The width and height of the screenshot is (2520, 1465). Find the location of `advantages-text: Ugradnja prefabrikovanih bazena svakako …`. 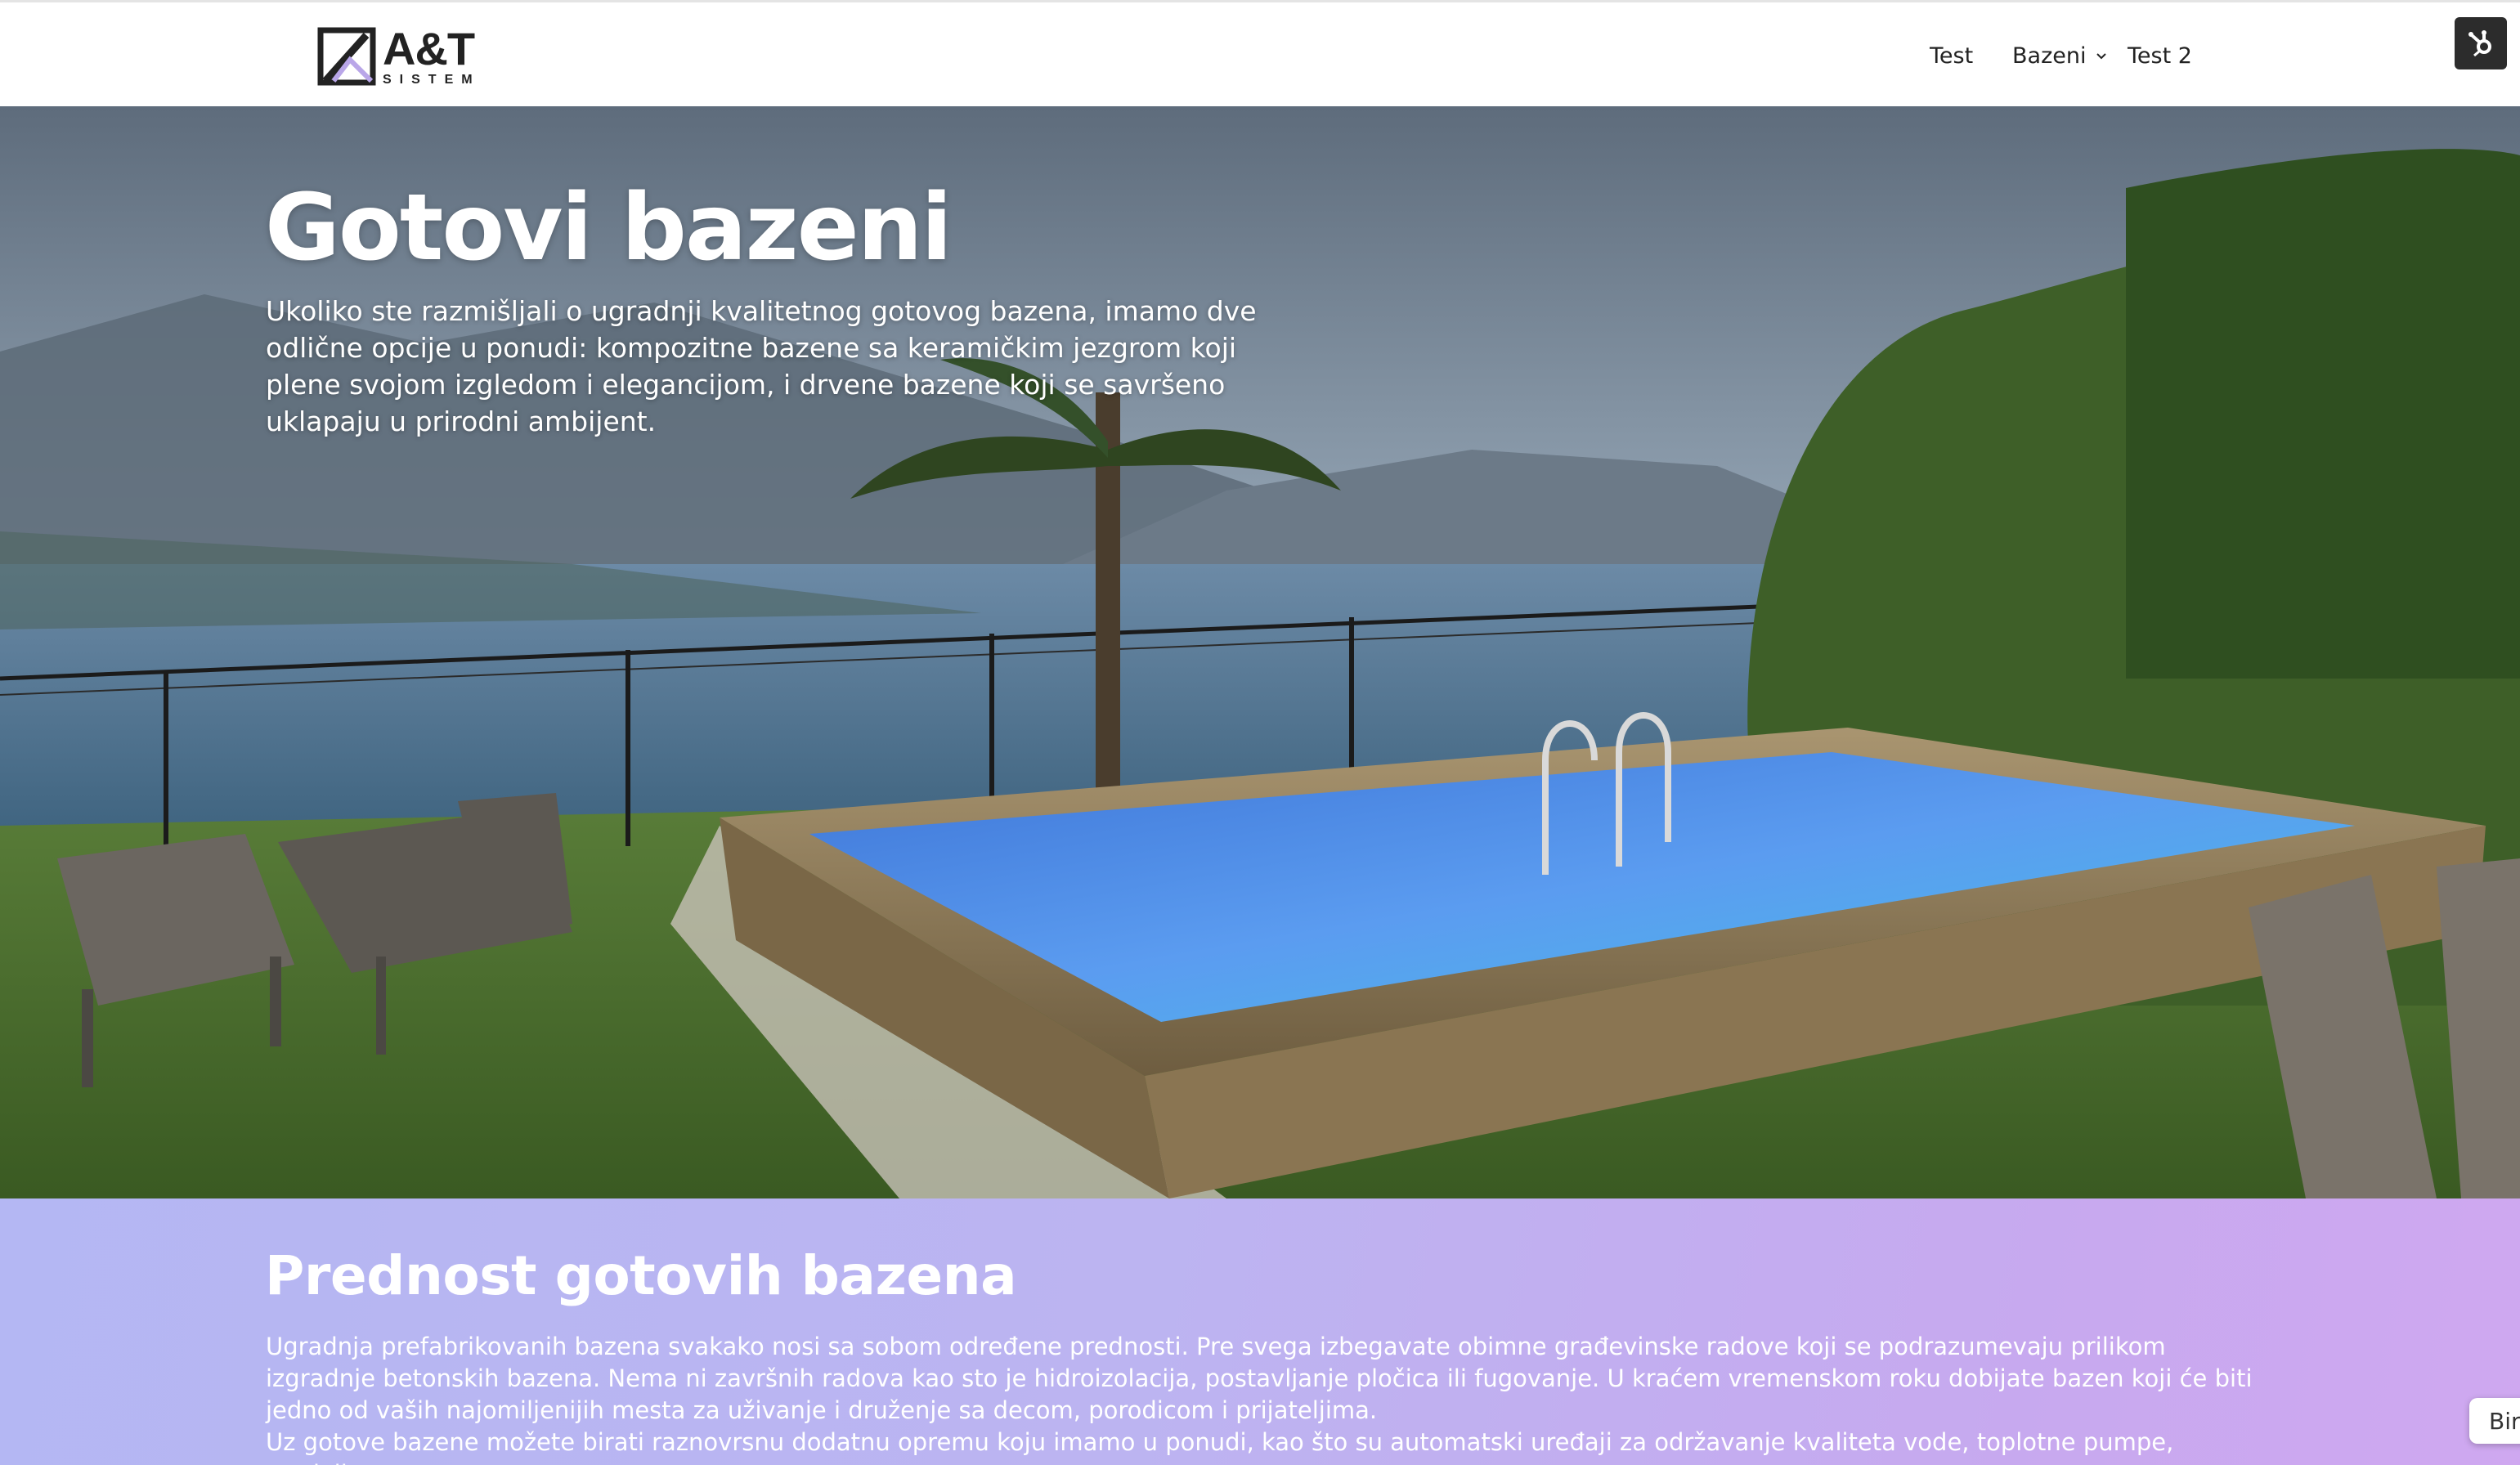

advantages-text: Ugradnja prefabrikovanih bazena svakako … is located at coordinates (1259, 1398).